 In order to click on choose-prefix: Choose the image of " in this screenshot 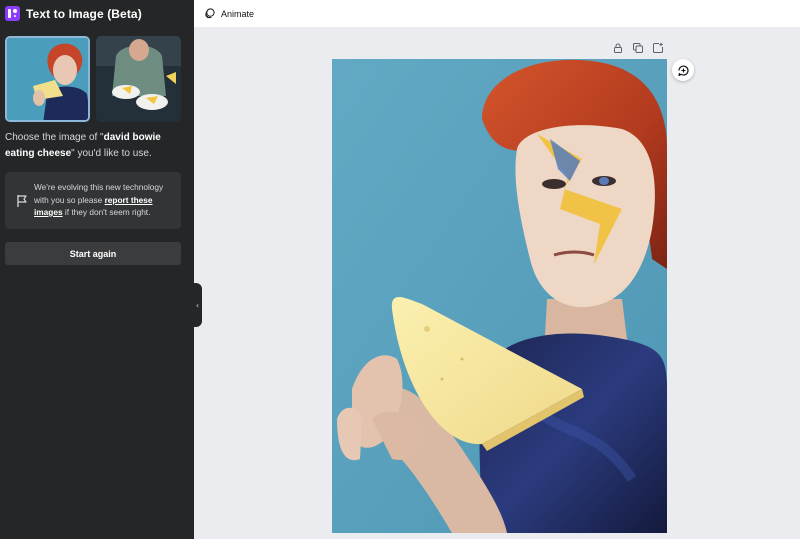, I will do `click(54, 137)`.